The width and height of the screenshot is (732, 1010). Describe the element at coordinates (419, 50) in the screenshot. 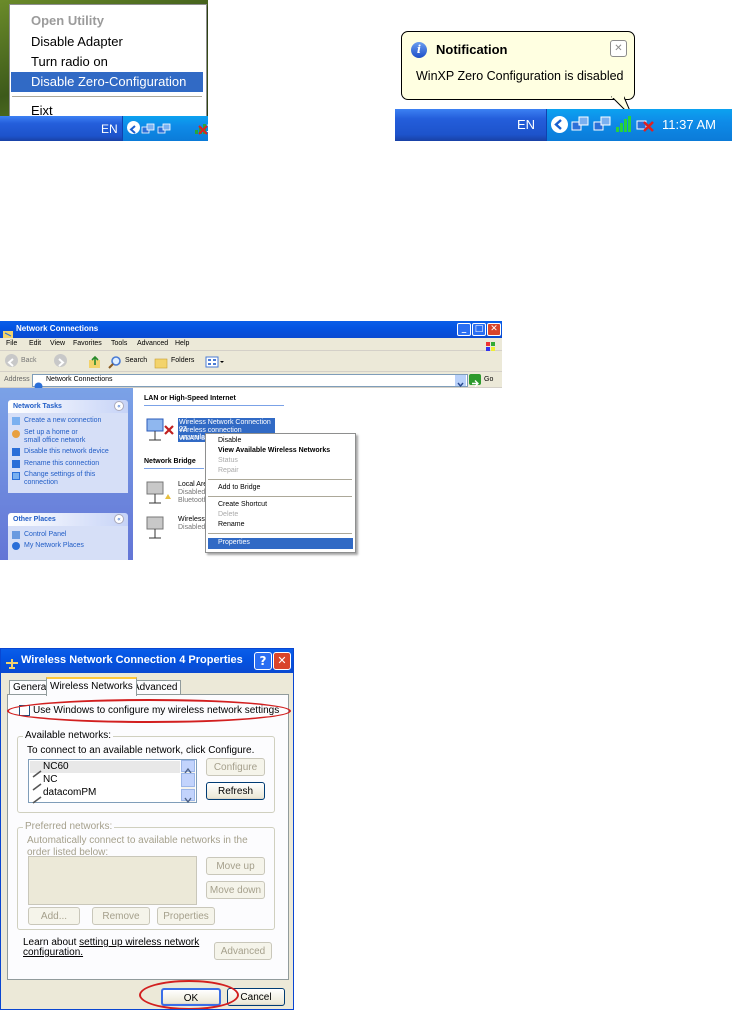

I see `info-icon: i` at that location.